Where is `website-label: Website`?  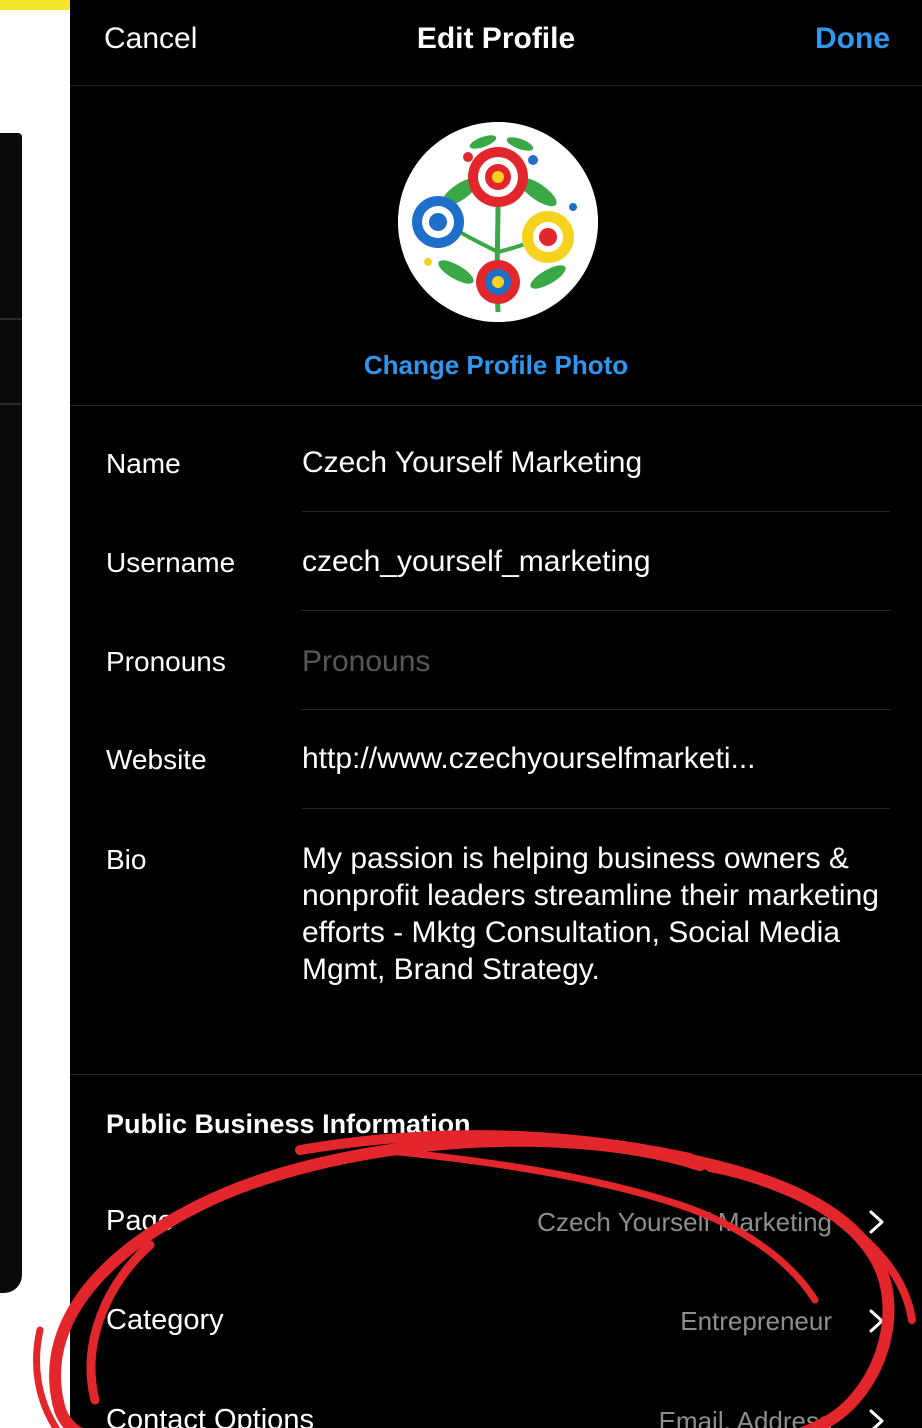
website-label: Website is located at coordinates (156, 759).